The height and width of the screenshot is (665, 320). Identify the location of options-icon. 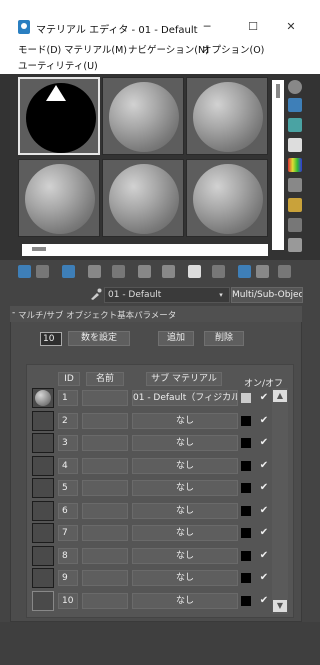
(295, 205).